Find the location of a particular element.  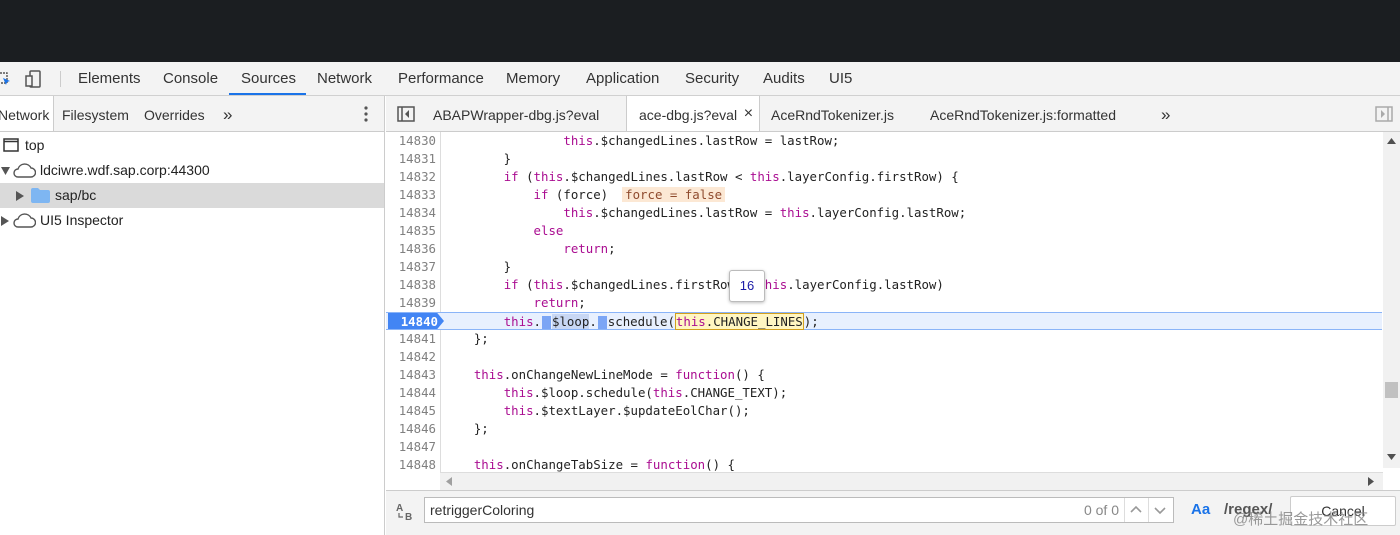

code-line: 14841 }; is located at coordinates (884, 339).